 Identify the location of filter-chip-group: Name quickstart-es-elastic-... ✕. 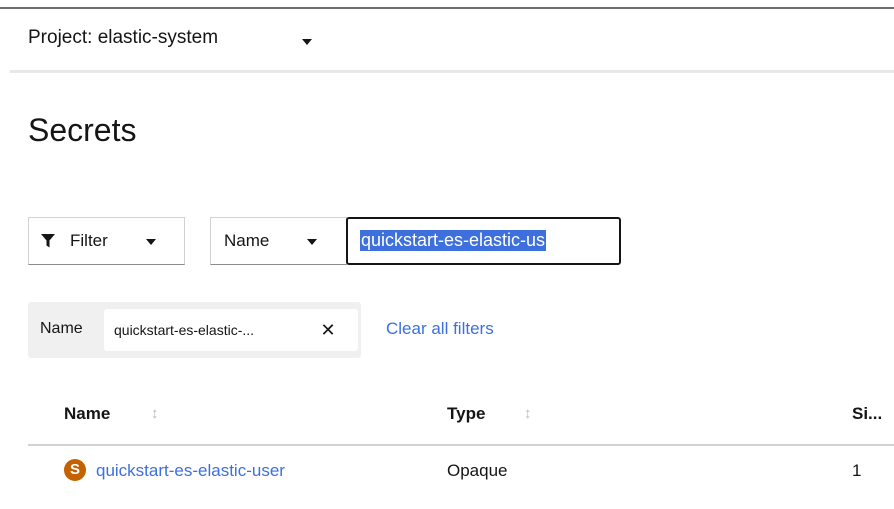
(194, 330).